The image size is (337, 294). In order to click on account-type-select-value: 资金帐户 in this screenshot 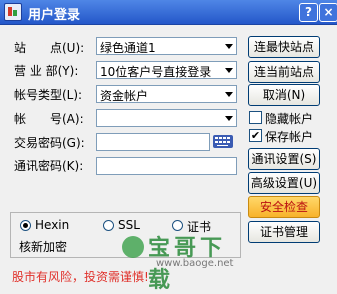, I will do `click(124, 96)`.